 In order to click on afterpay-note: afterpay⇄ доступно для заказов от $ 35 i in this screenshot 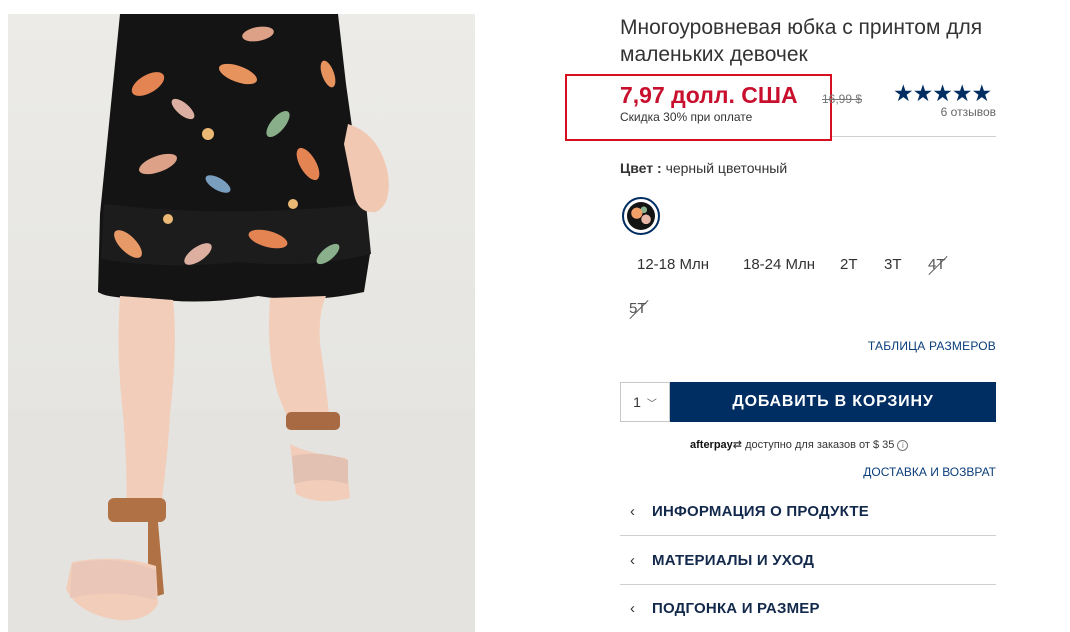, I will do `click(799, 444)`.